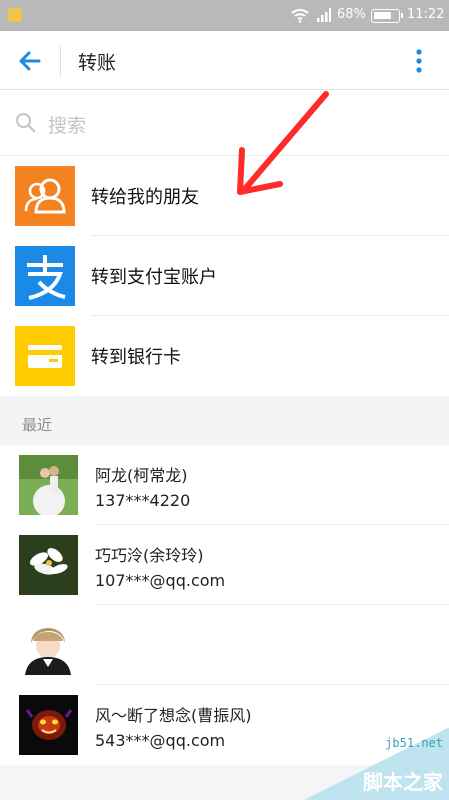  Describe the element at coordinates (224, 15) in the screenshot. I see `status-bar: 68% 11:22` at that location.